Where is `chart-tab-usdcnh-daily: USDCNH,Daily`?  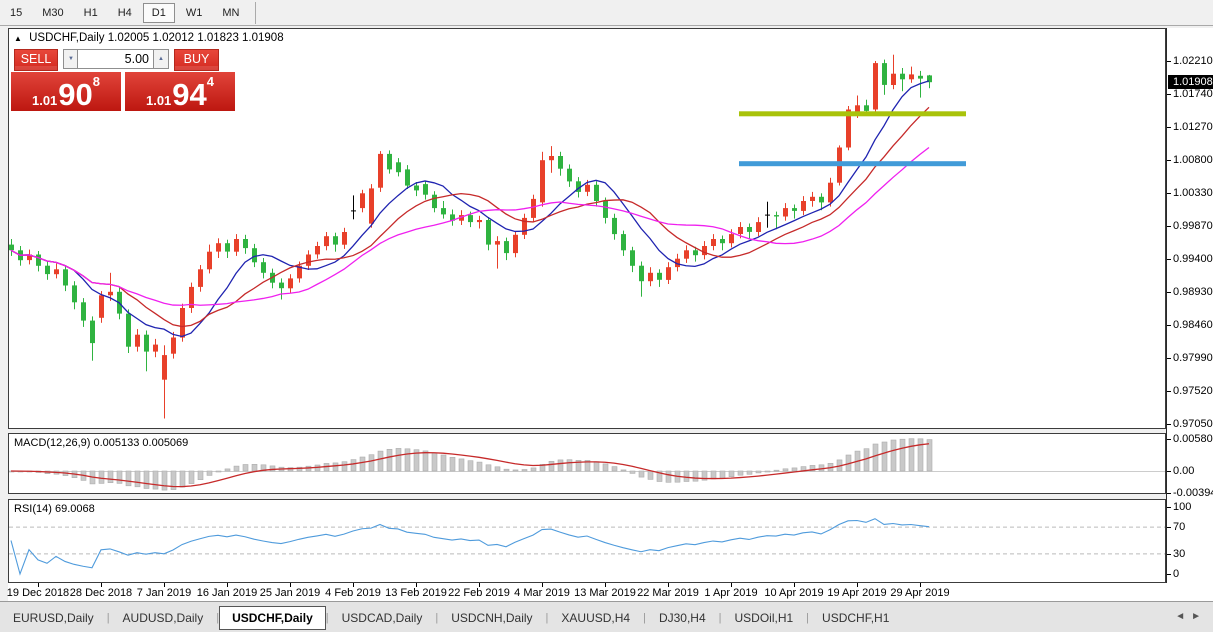
chart-tab-usdcnh-daily: USDCNH,Daily is located at coordinates (491, 618).